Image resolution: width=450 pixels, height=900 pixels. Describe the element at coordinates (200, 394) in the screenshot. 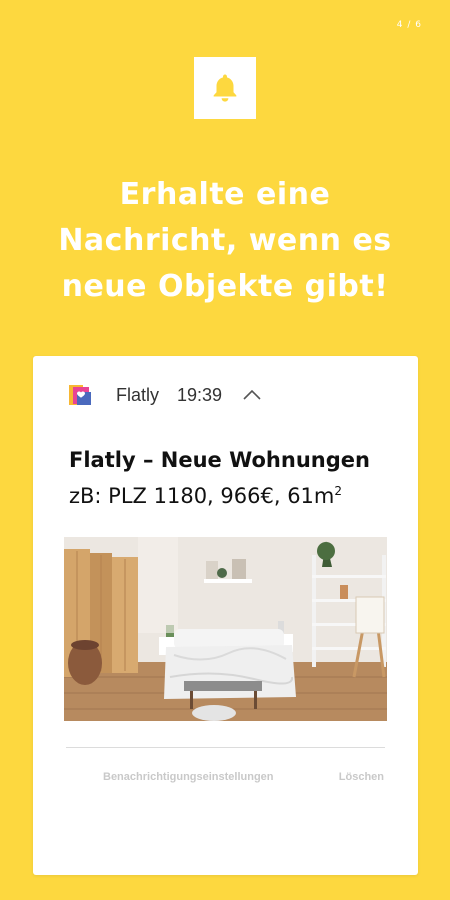

I see `notification-time: 19:39` at that location.